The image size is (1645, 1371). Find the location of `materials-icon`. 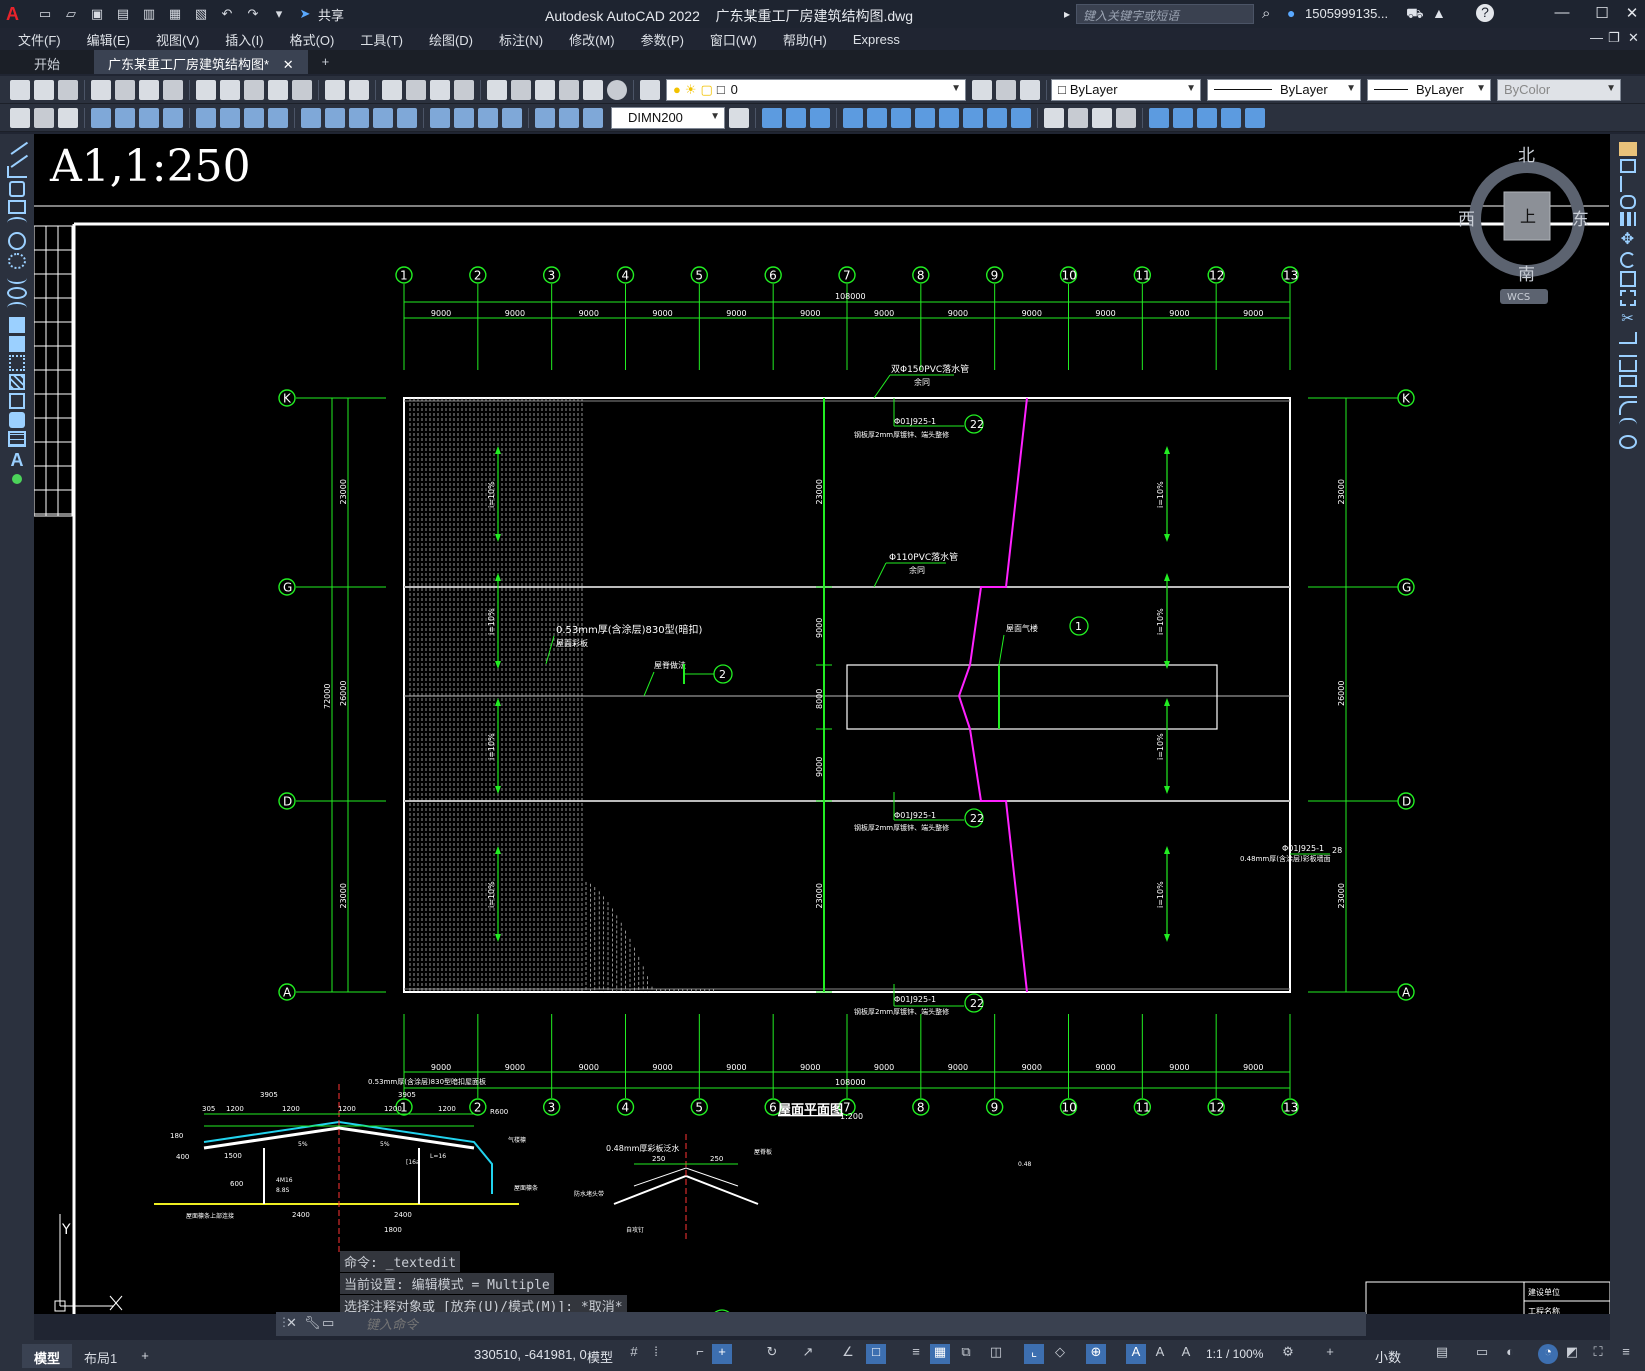

materials-icon is located at coordinates (1102, 117).